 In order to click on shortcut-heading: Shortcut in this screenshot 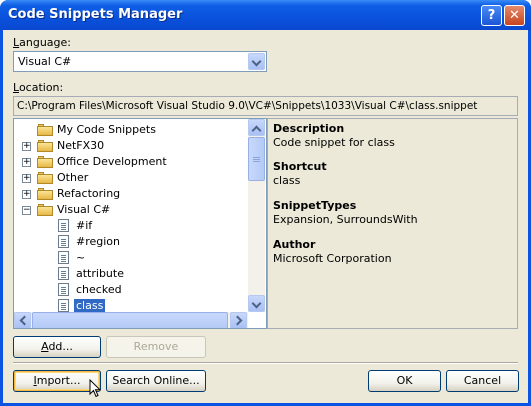, I will do `click(300, 166)`.